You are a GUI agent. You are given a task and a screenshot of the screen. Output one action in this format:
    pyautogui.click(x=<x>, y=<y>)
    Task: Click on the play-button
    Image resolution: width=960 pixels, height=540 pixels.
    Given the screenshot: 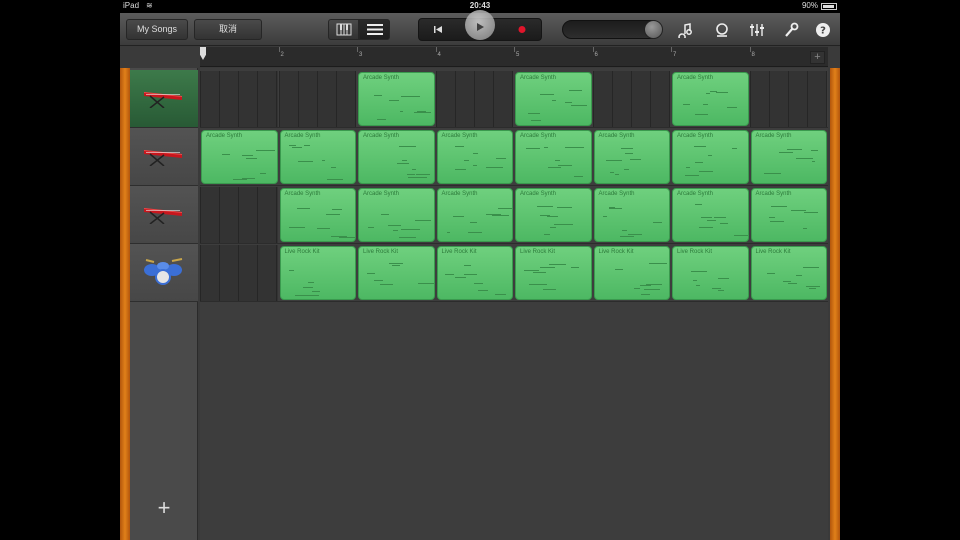 What is the action you would take?
    pyautogui.click(x=480, y=25)
    